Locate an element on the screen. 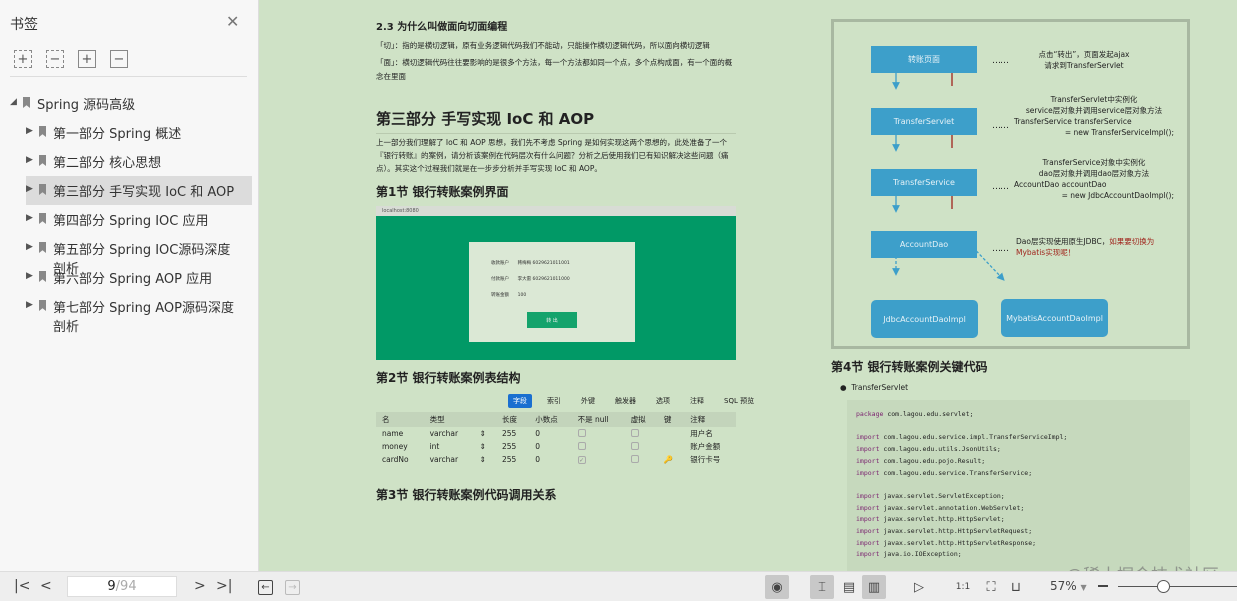 The image size is (1237, 601). virtual-checkbox is located at coordinates (634, 445).